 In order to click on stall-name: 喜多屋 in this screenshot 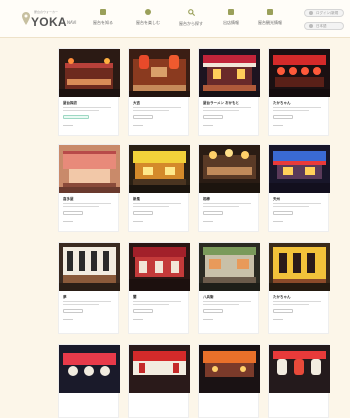, I will do `click(68, 199)`.